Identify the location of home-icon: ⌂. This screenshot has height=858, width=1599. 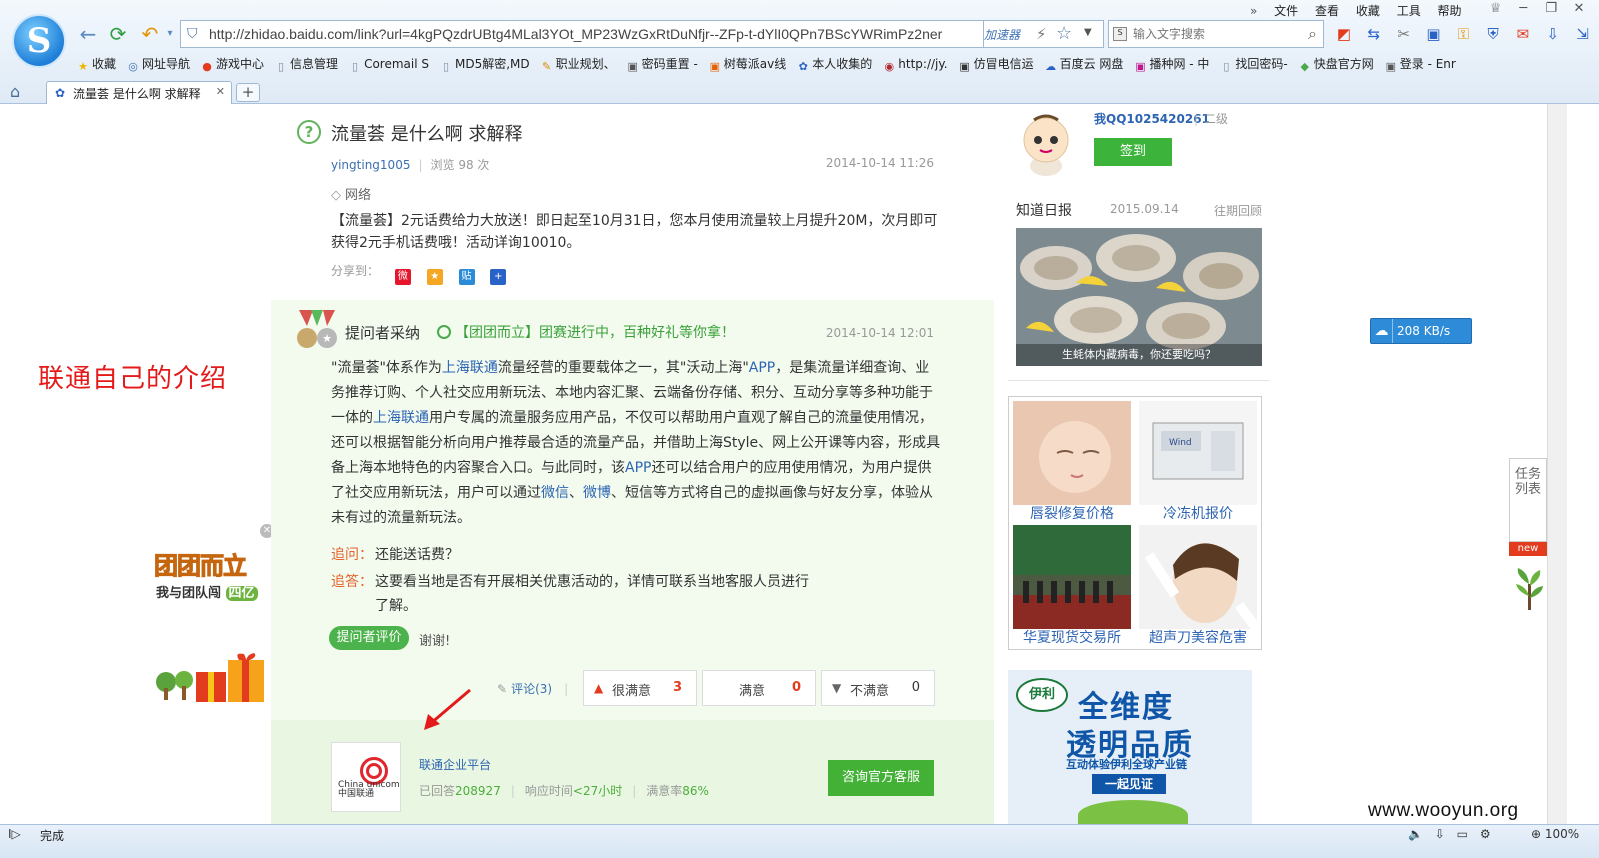
(15, 91).